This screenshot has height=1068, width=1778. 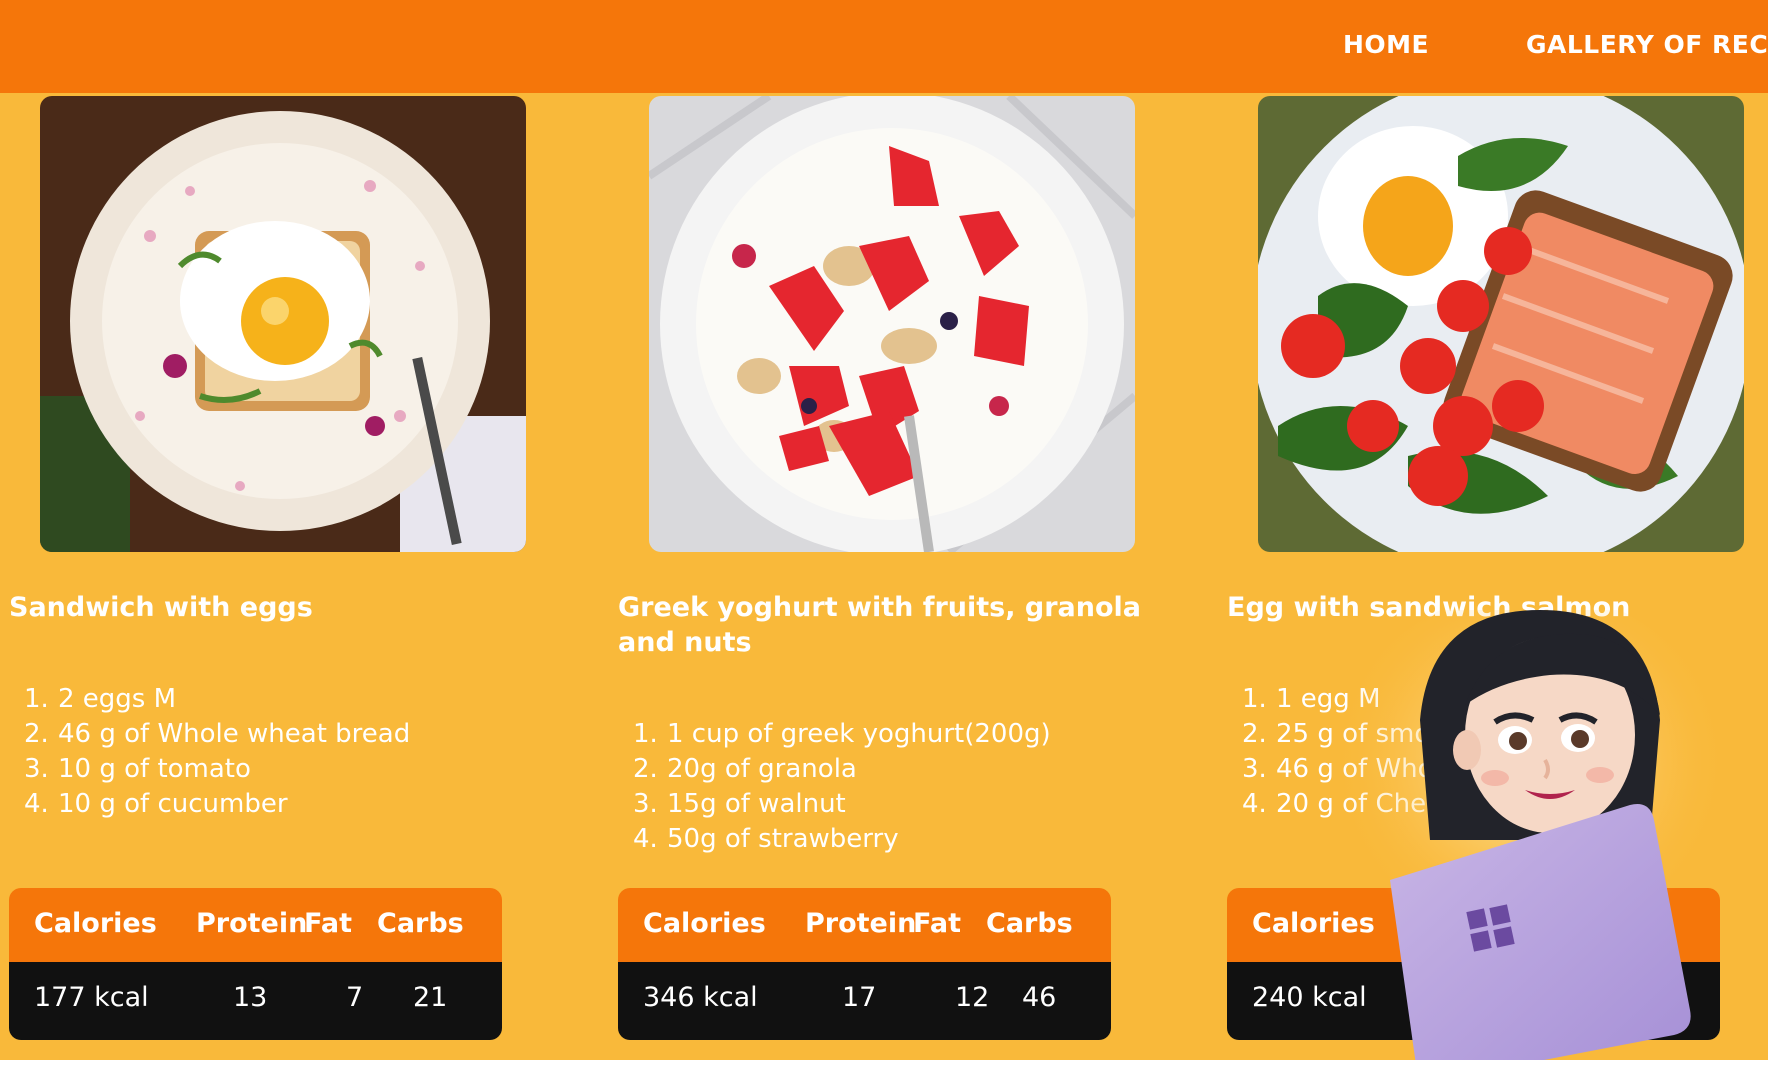 What do you see at coordinates (972, 997) in the screenshot?
I see `value-fat: 12` at bounding box center [972, 997].